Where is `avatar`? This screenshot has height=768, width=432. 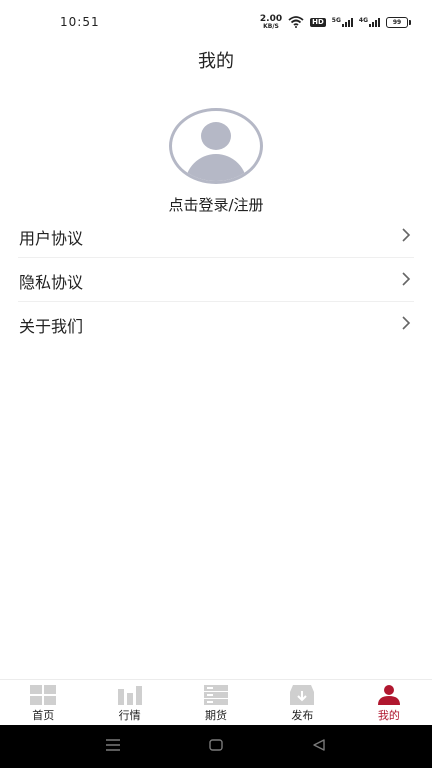 avatar is located at coordinates (216, 146).